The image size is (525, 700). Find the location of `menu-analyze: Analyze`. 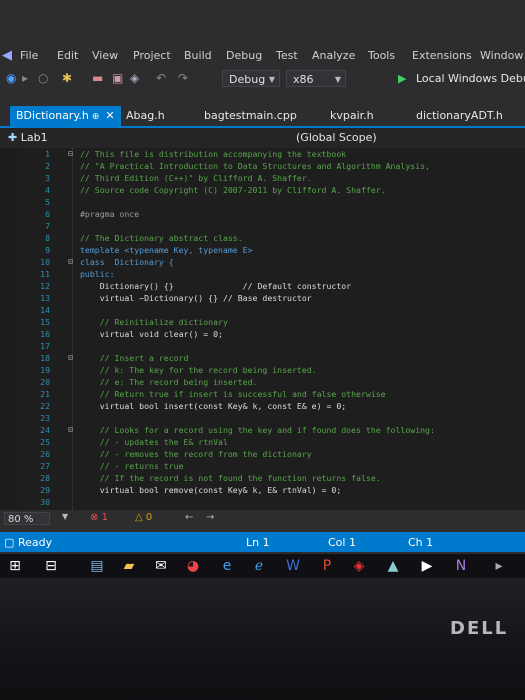

menu-analyze: Analyze is located at coordinates (333, 55).